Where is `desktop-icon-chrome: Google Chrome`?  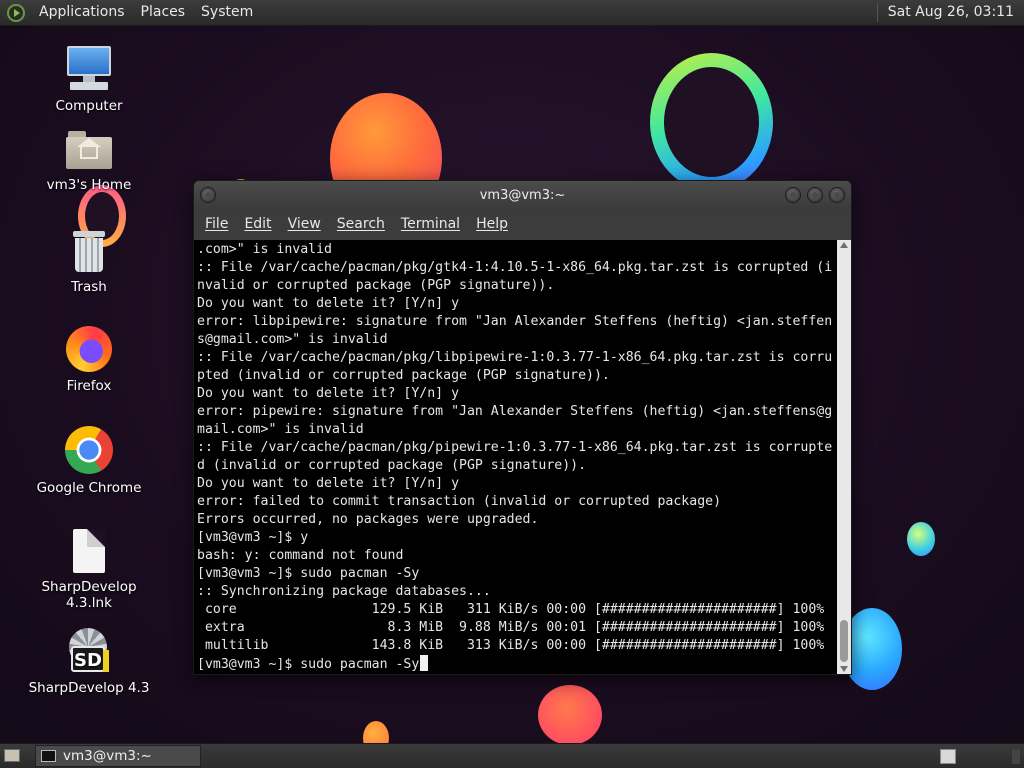
desktop-icon-chrome: Google Chrome is located at coordinates (89, 461).